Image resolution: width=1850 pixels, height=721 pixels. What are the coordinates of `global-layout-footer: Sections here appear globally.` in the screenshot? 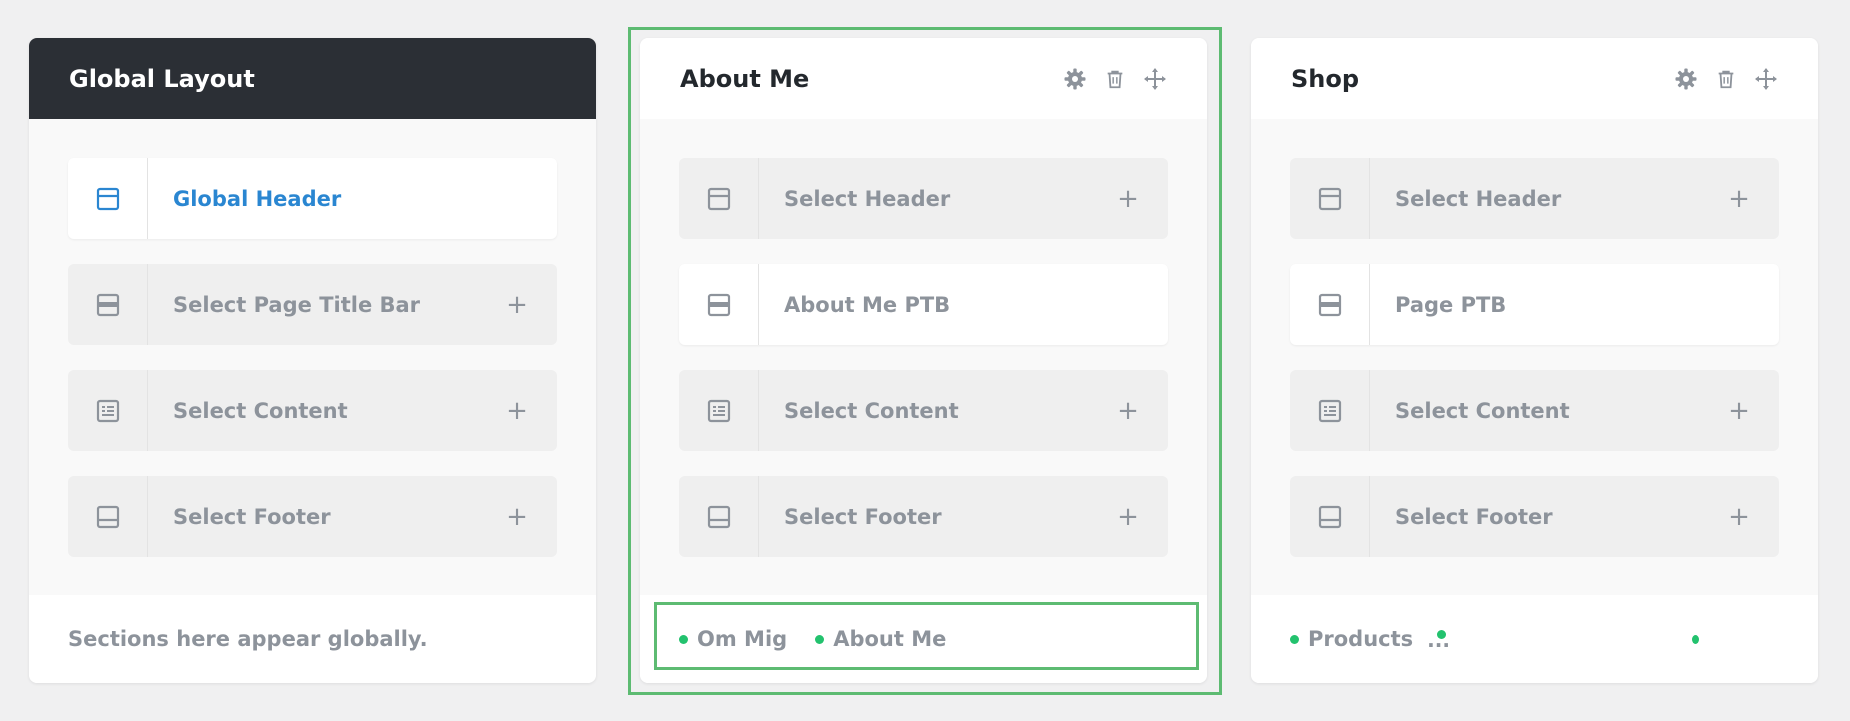 It's located at (312, 639).